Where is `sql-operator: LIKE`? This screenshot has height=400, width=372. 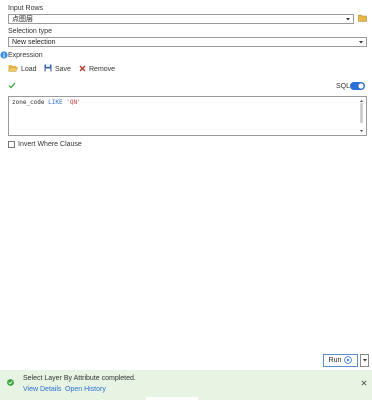
sql-operator: LIKE is located at coordinates (55, 102).